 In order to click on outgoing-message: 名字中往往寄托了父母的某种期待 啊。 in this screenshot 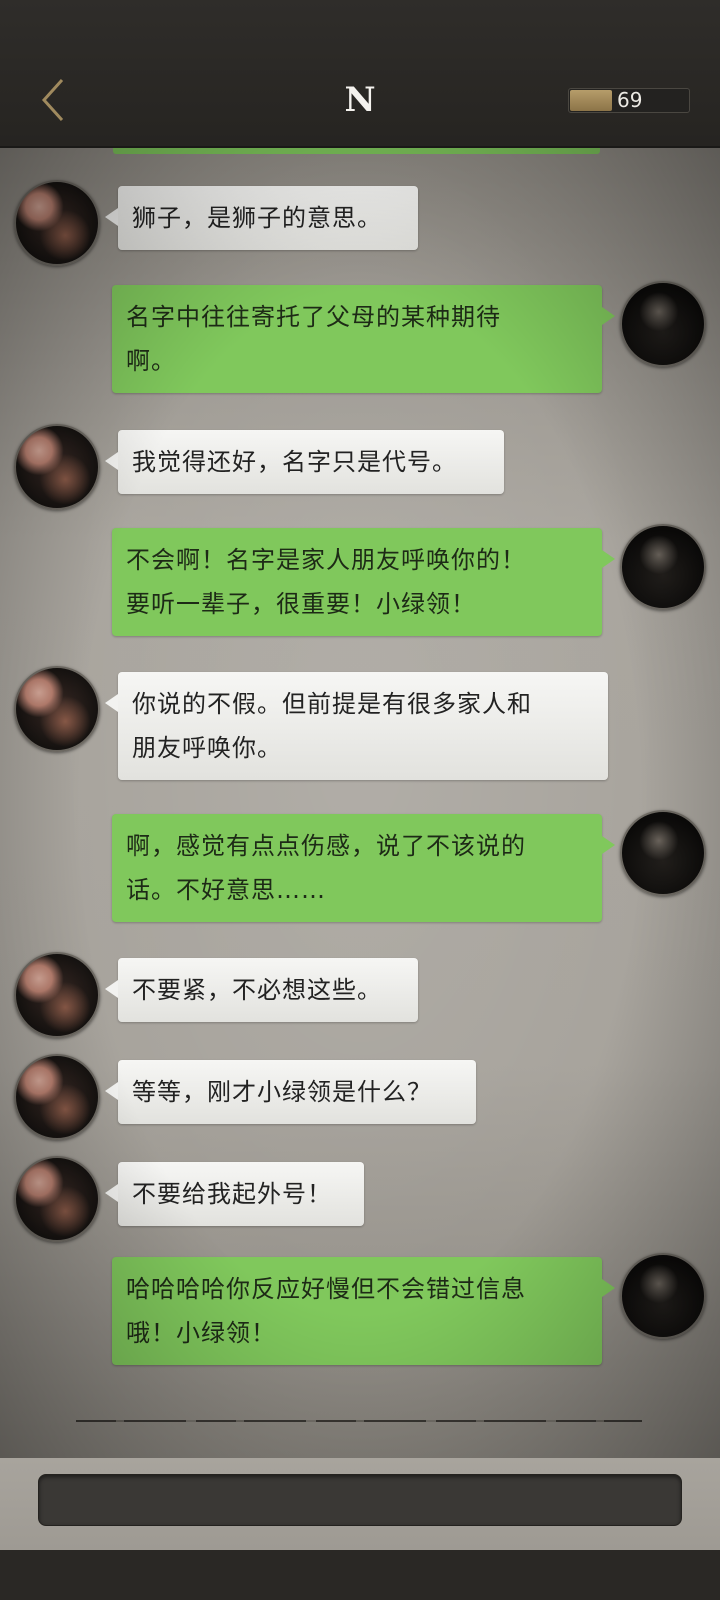, I will do `click(363, 339)`.